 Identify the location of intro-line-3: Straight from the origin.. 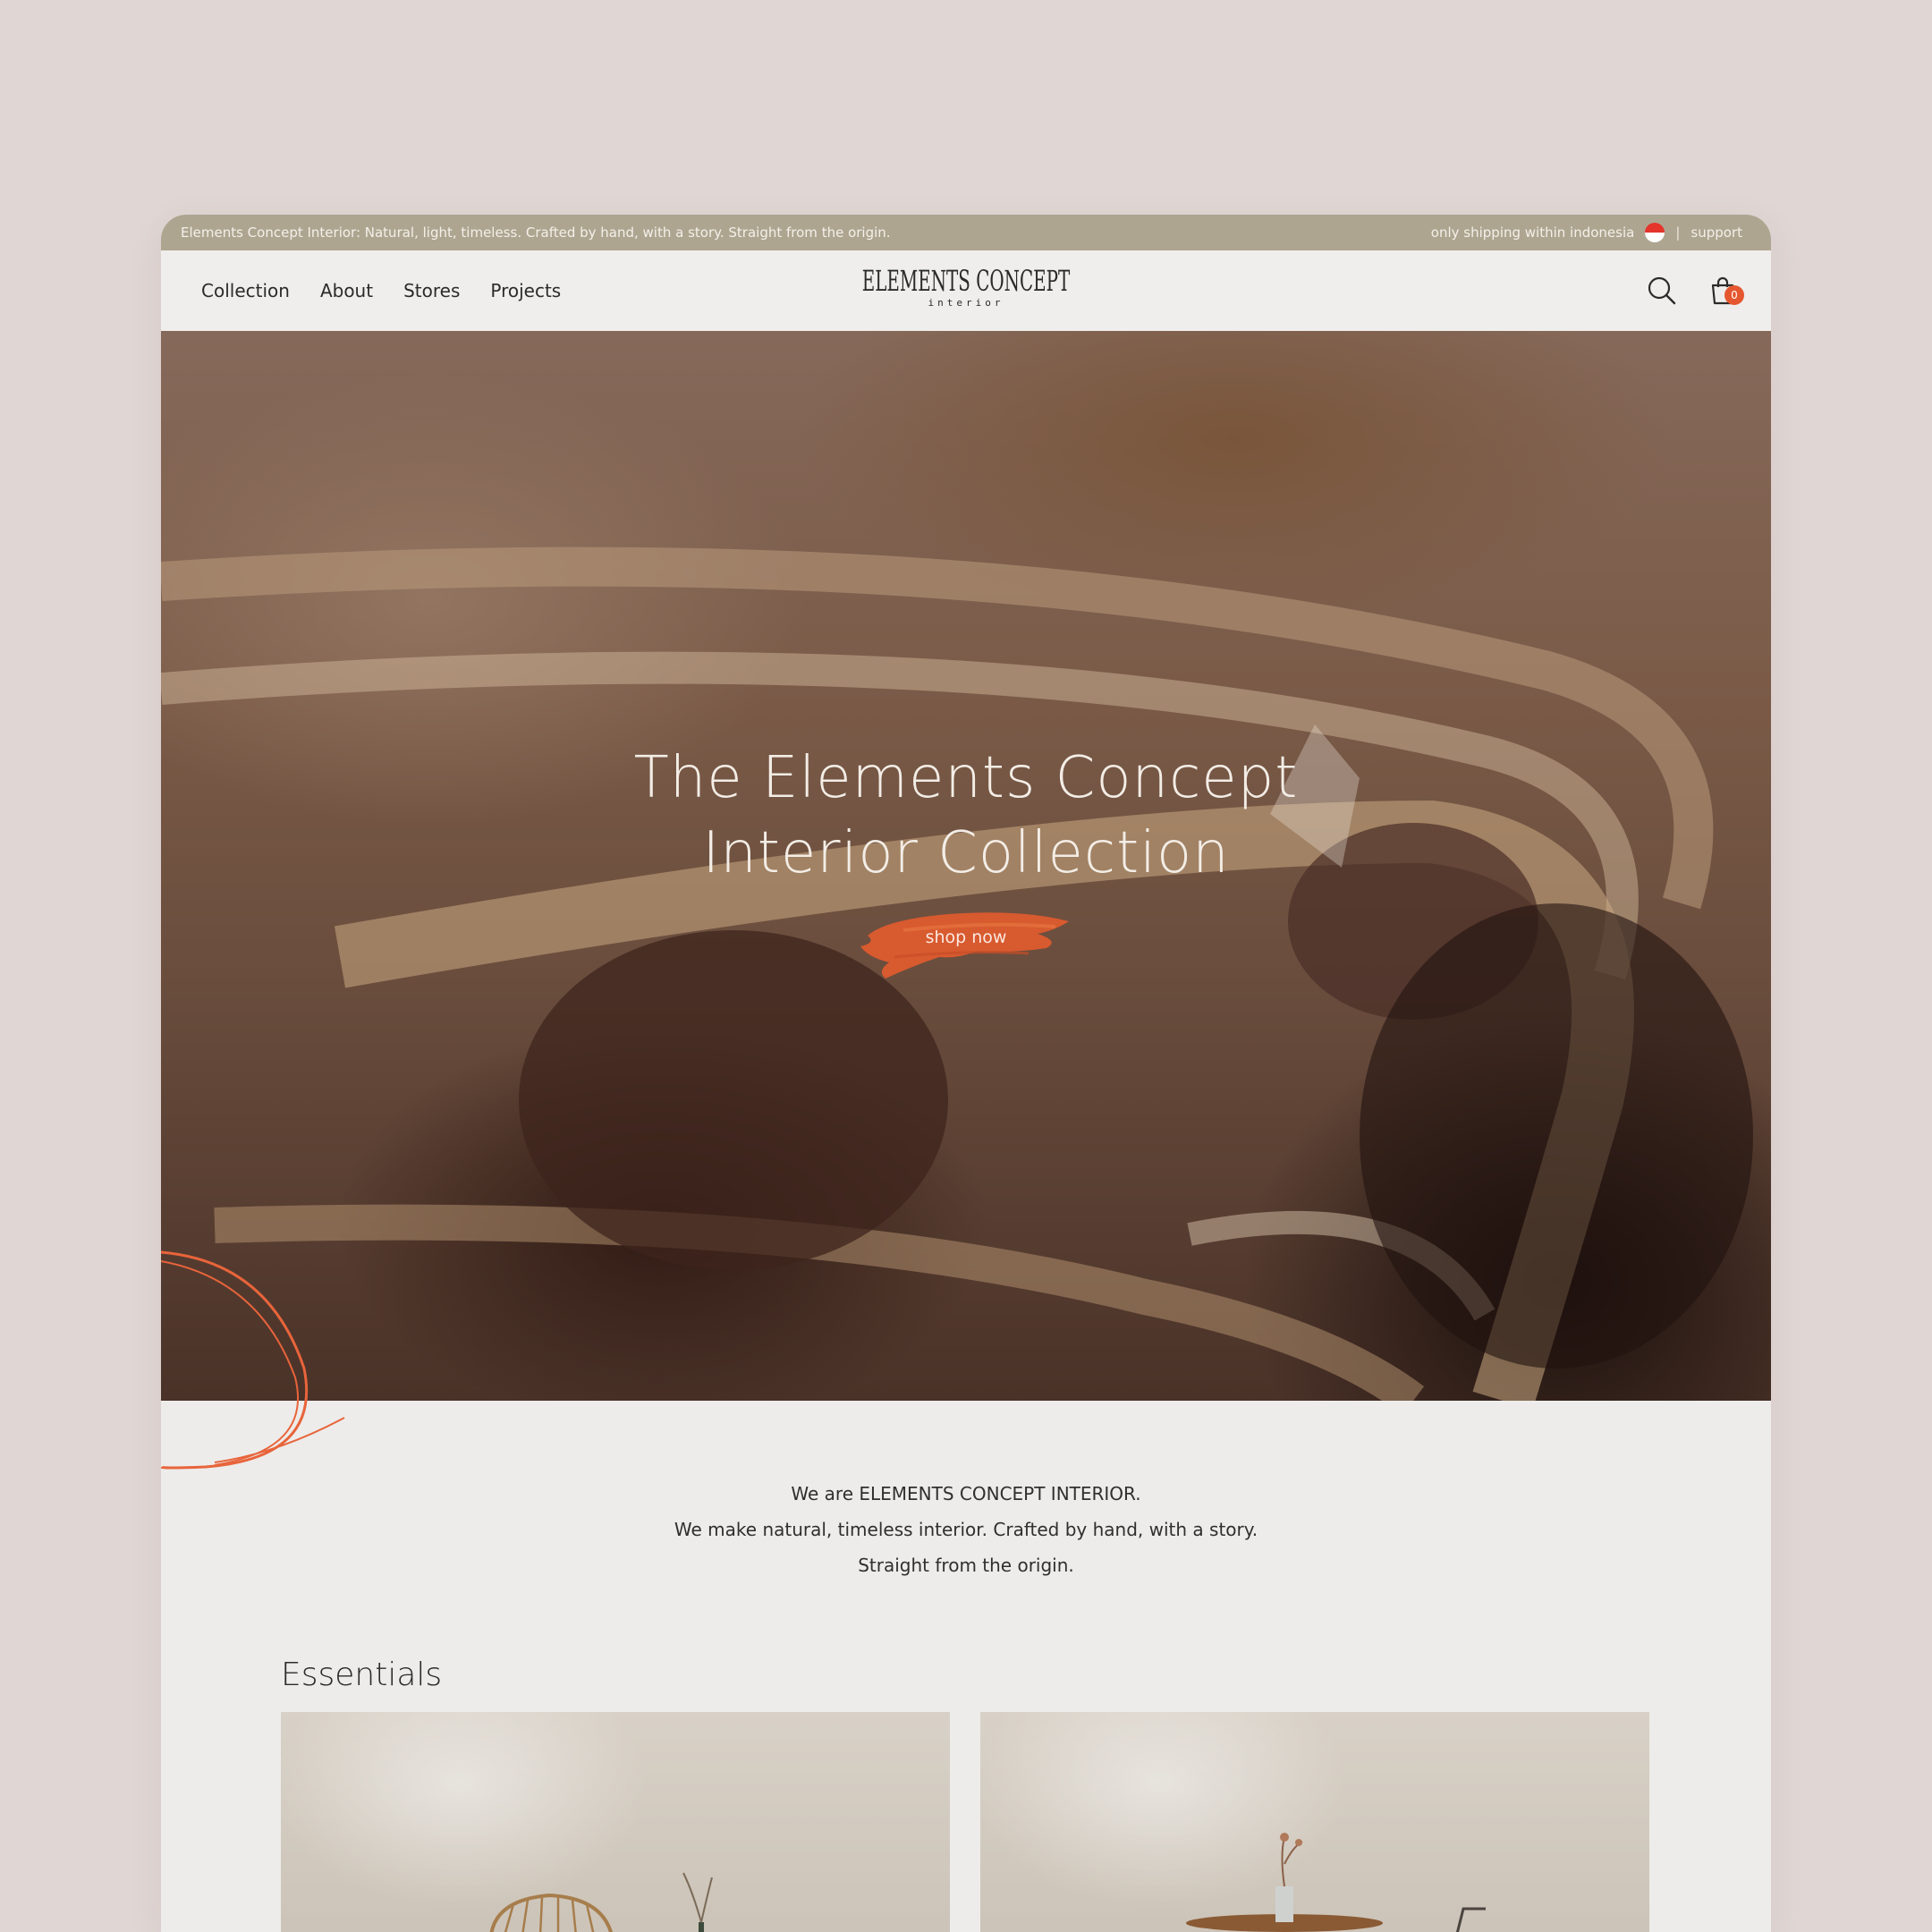
(966, 1565).